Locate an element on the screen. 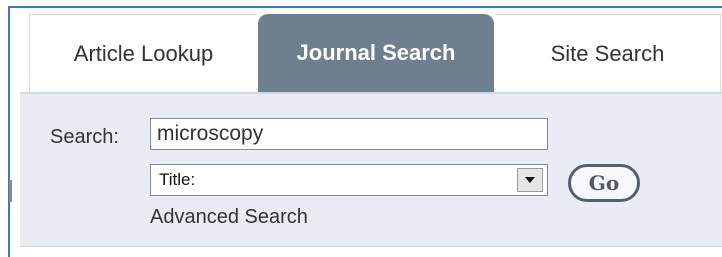  search-input is located at coordinates (349, 134).